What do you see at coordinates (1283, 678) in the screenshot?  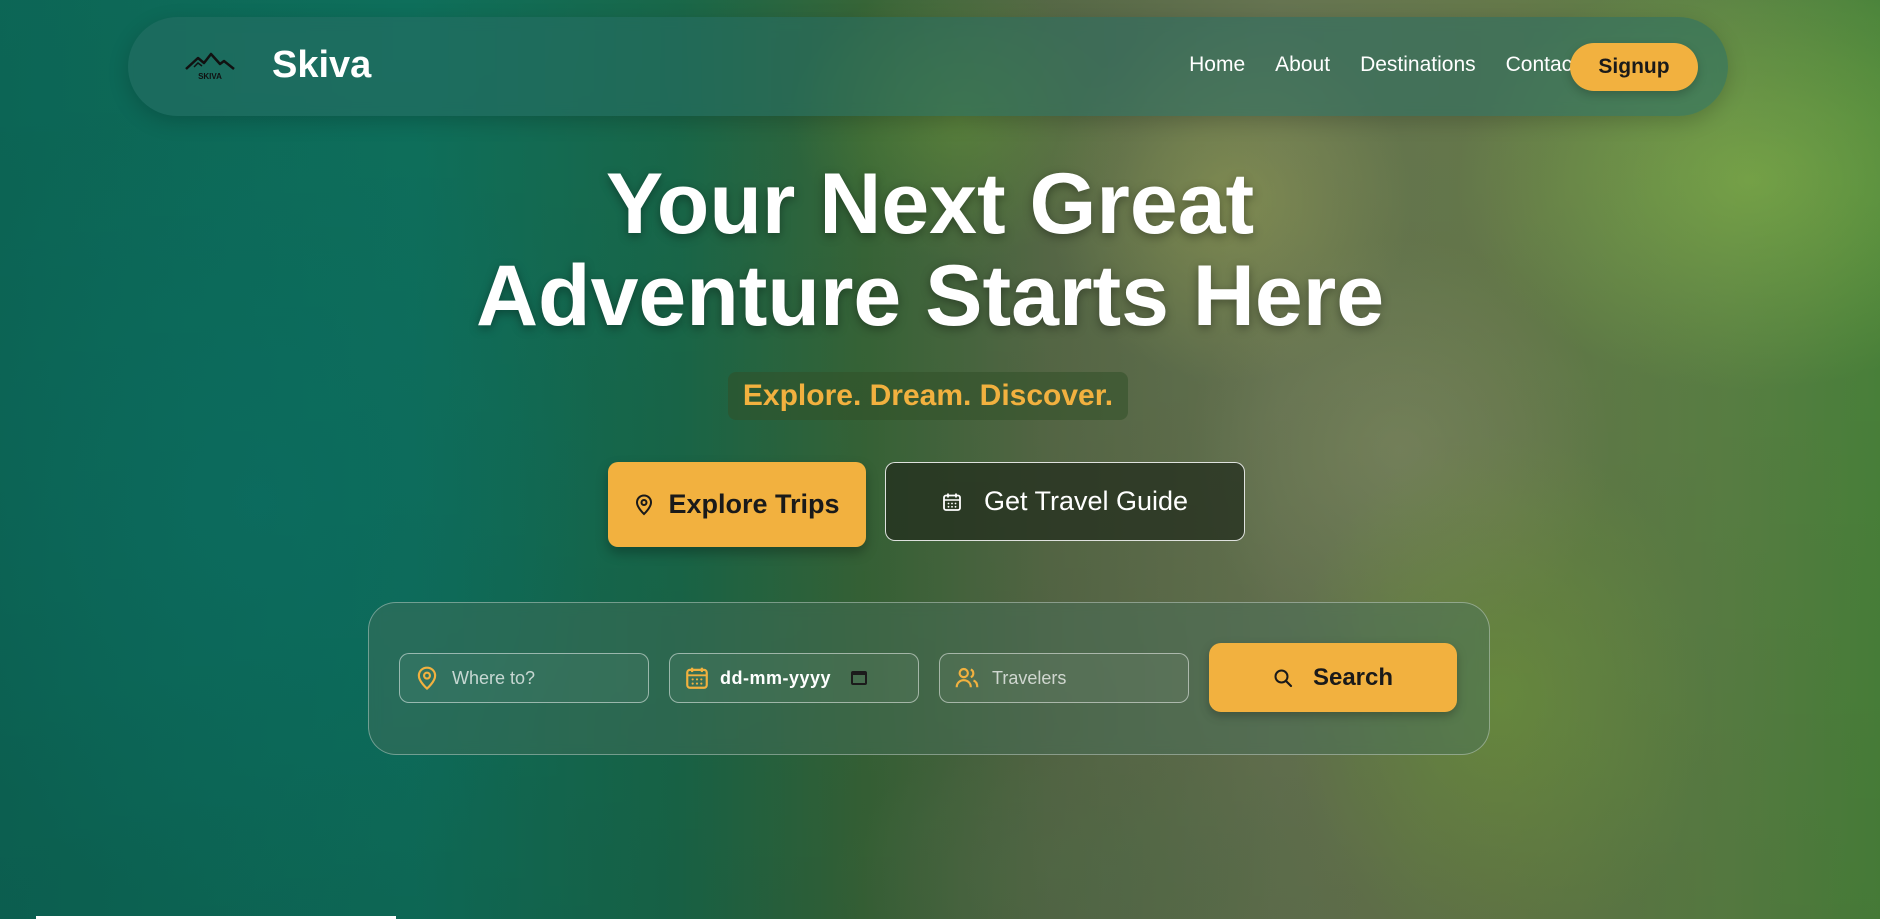 I see `search-icon` at bounding box center [1283, 678].